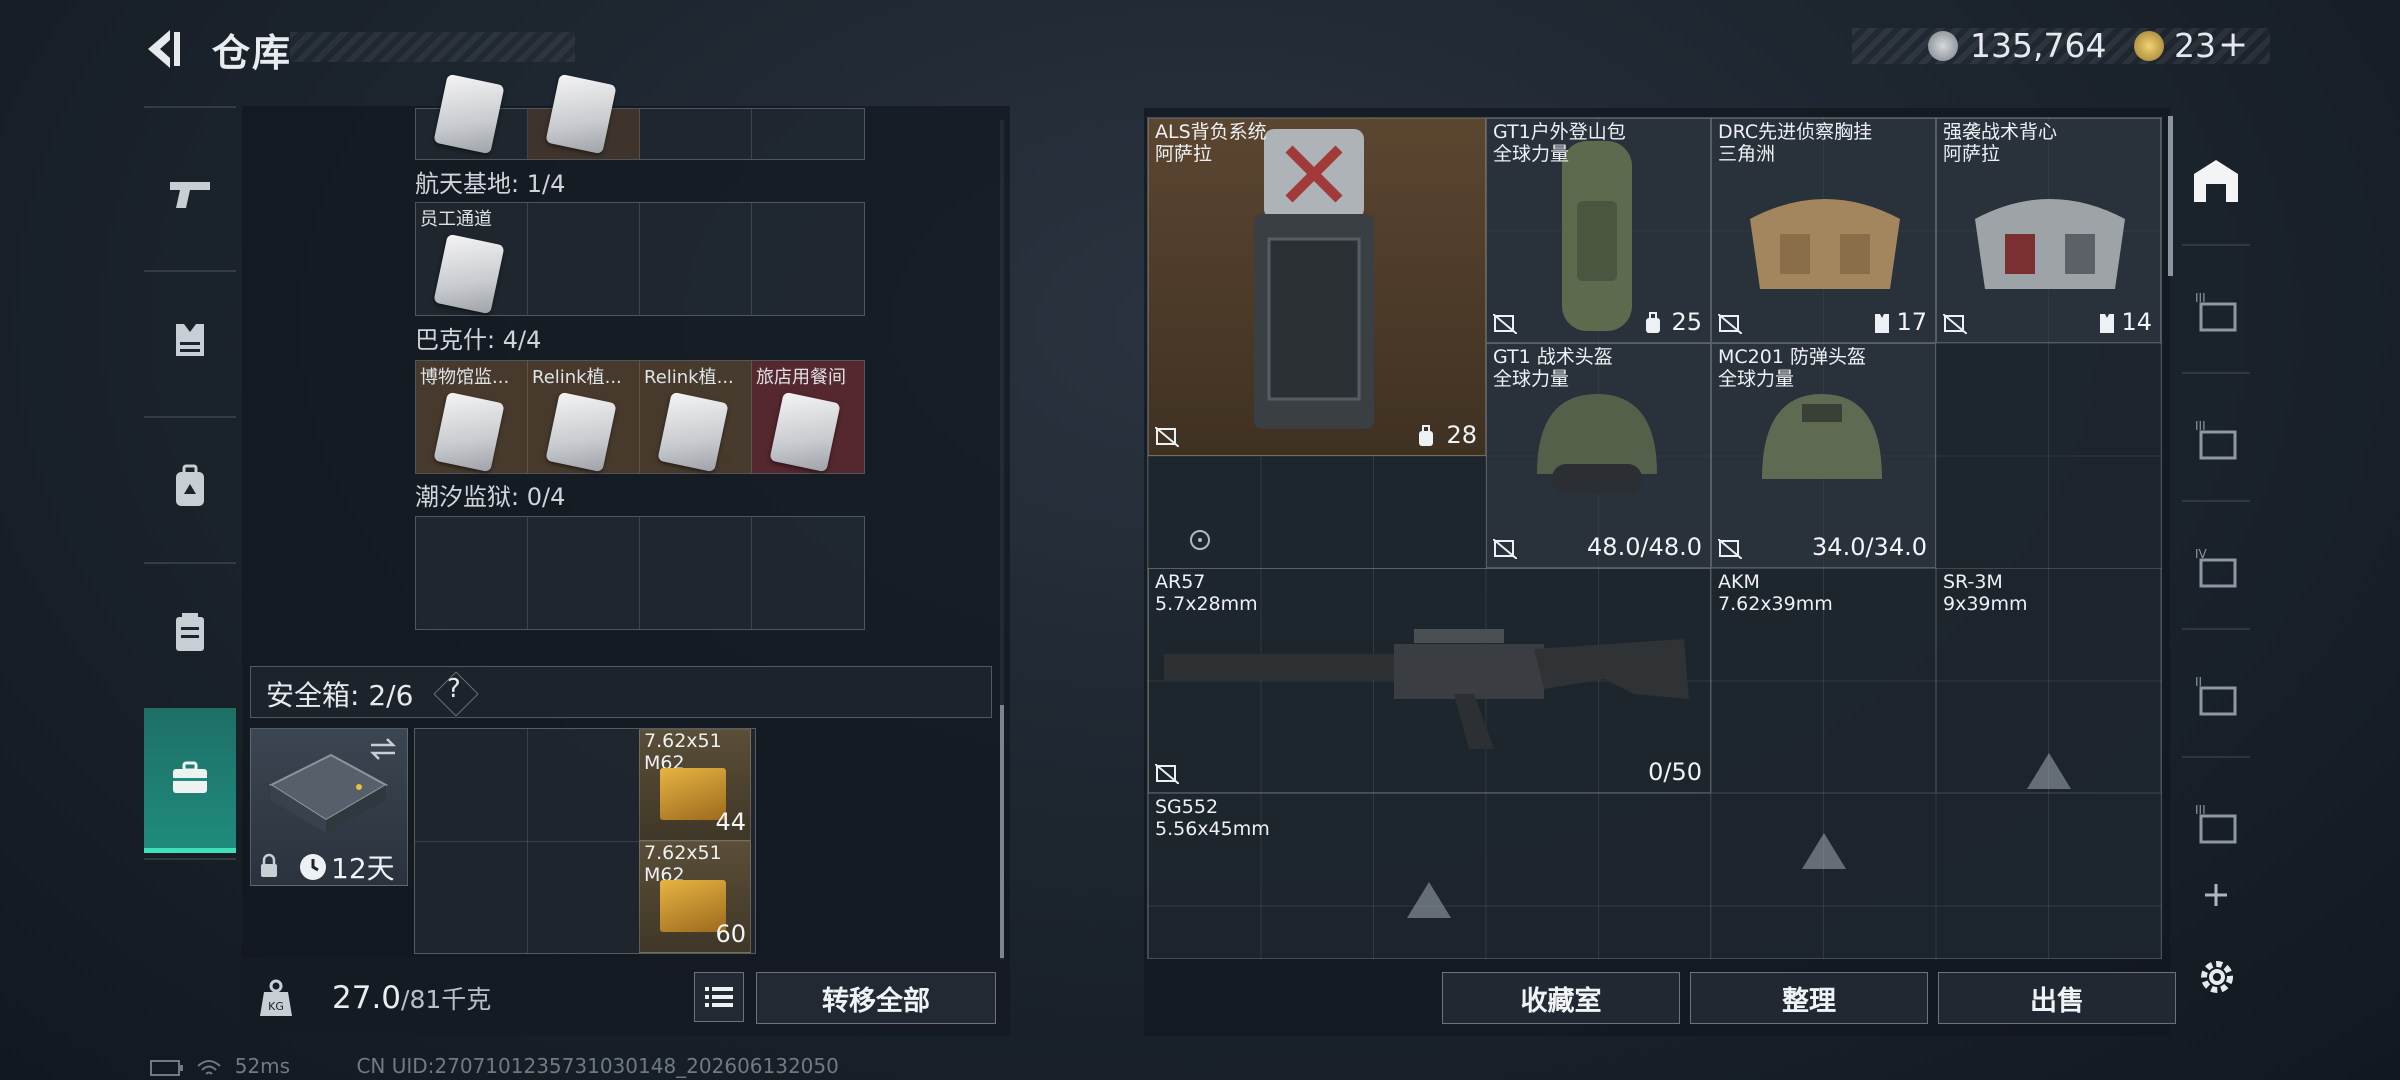  What do you see at coordinates (2048, 230) in the screenshot?
I see `stash-item-vest-assault: 强袭战术背心 阿萨拉 14` at bounding box center [2048, 230].